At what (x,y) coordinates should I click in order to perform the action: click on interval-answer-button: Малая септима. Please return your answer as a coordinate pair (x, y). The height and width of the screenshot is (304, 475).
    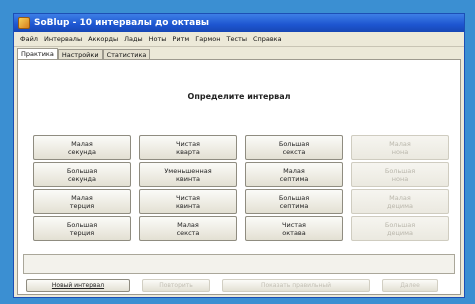
    Looking at the image, I should click on (294, 174).